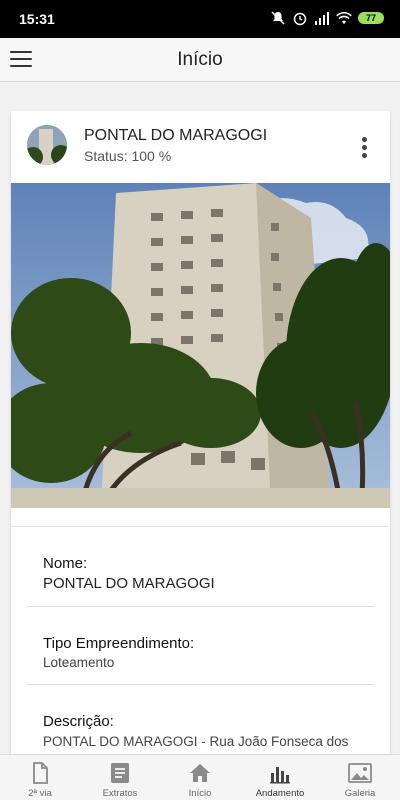 The image size is (400, 800). Describe the element at coordinates (200, 147) in the screenshot. I see `card-header: PONTAL DO MARAGOGI Status: 100 %` at that location.